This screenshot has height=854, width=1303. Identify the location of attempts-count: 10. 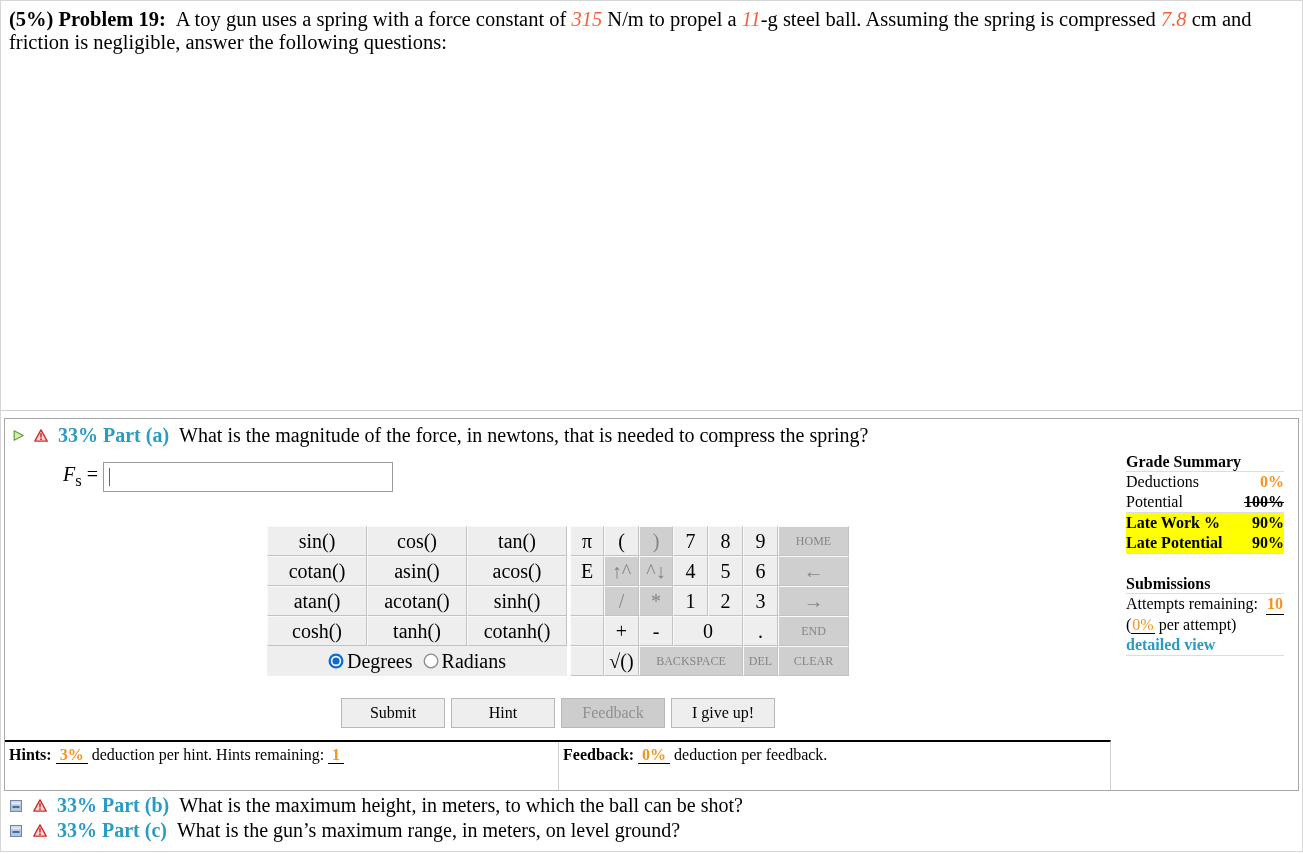
(1275, 604).